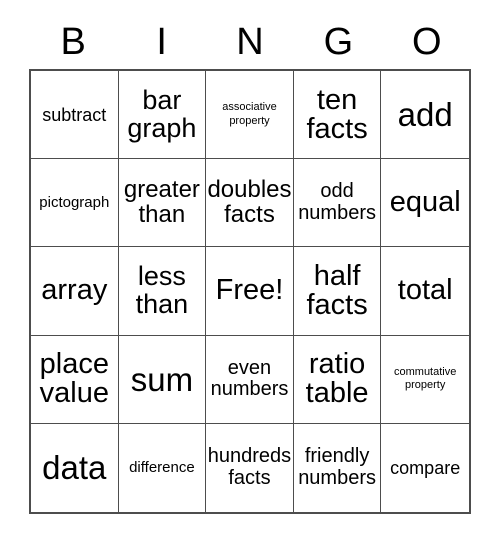  I want to click on bingo-header-row: B I N G O, so click(250, 41).